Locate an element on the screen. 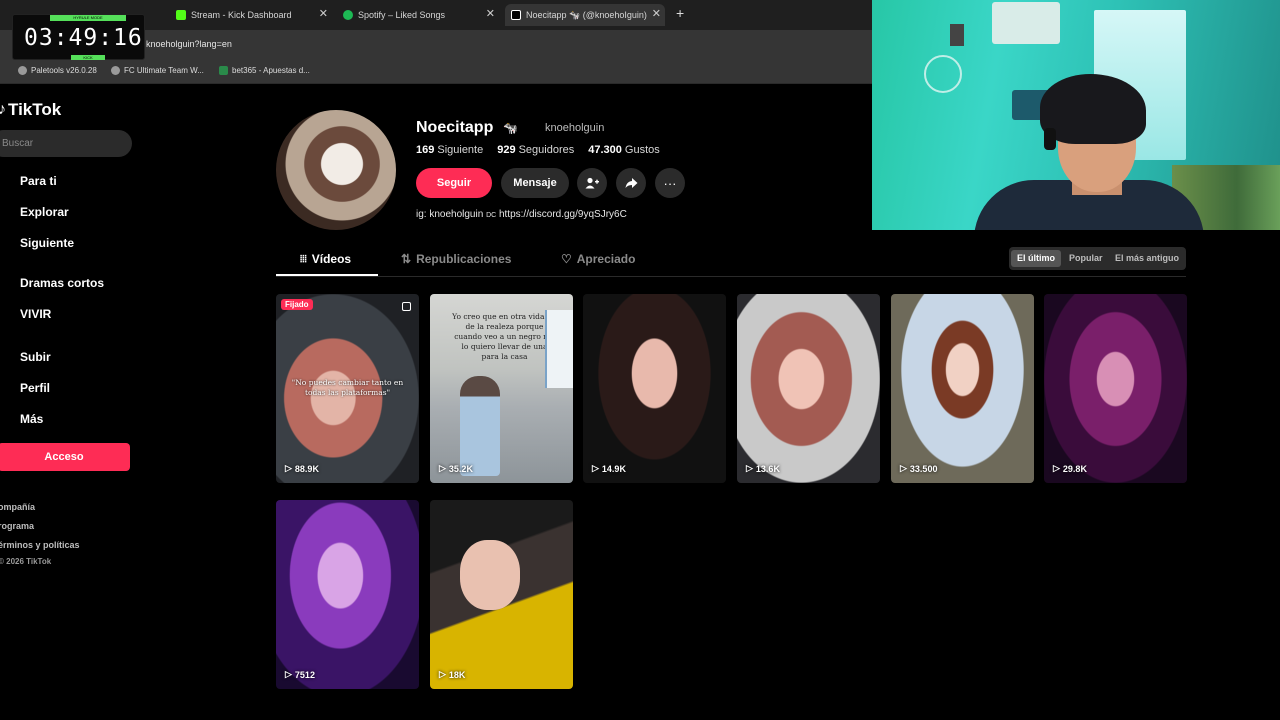  add-user-icon is located at coordinates (592, 183).